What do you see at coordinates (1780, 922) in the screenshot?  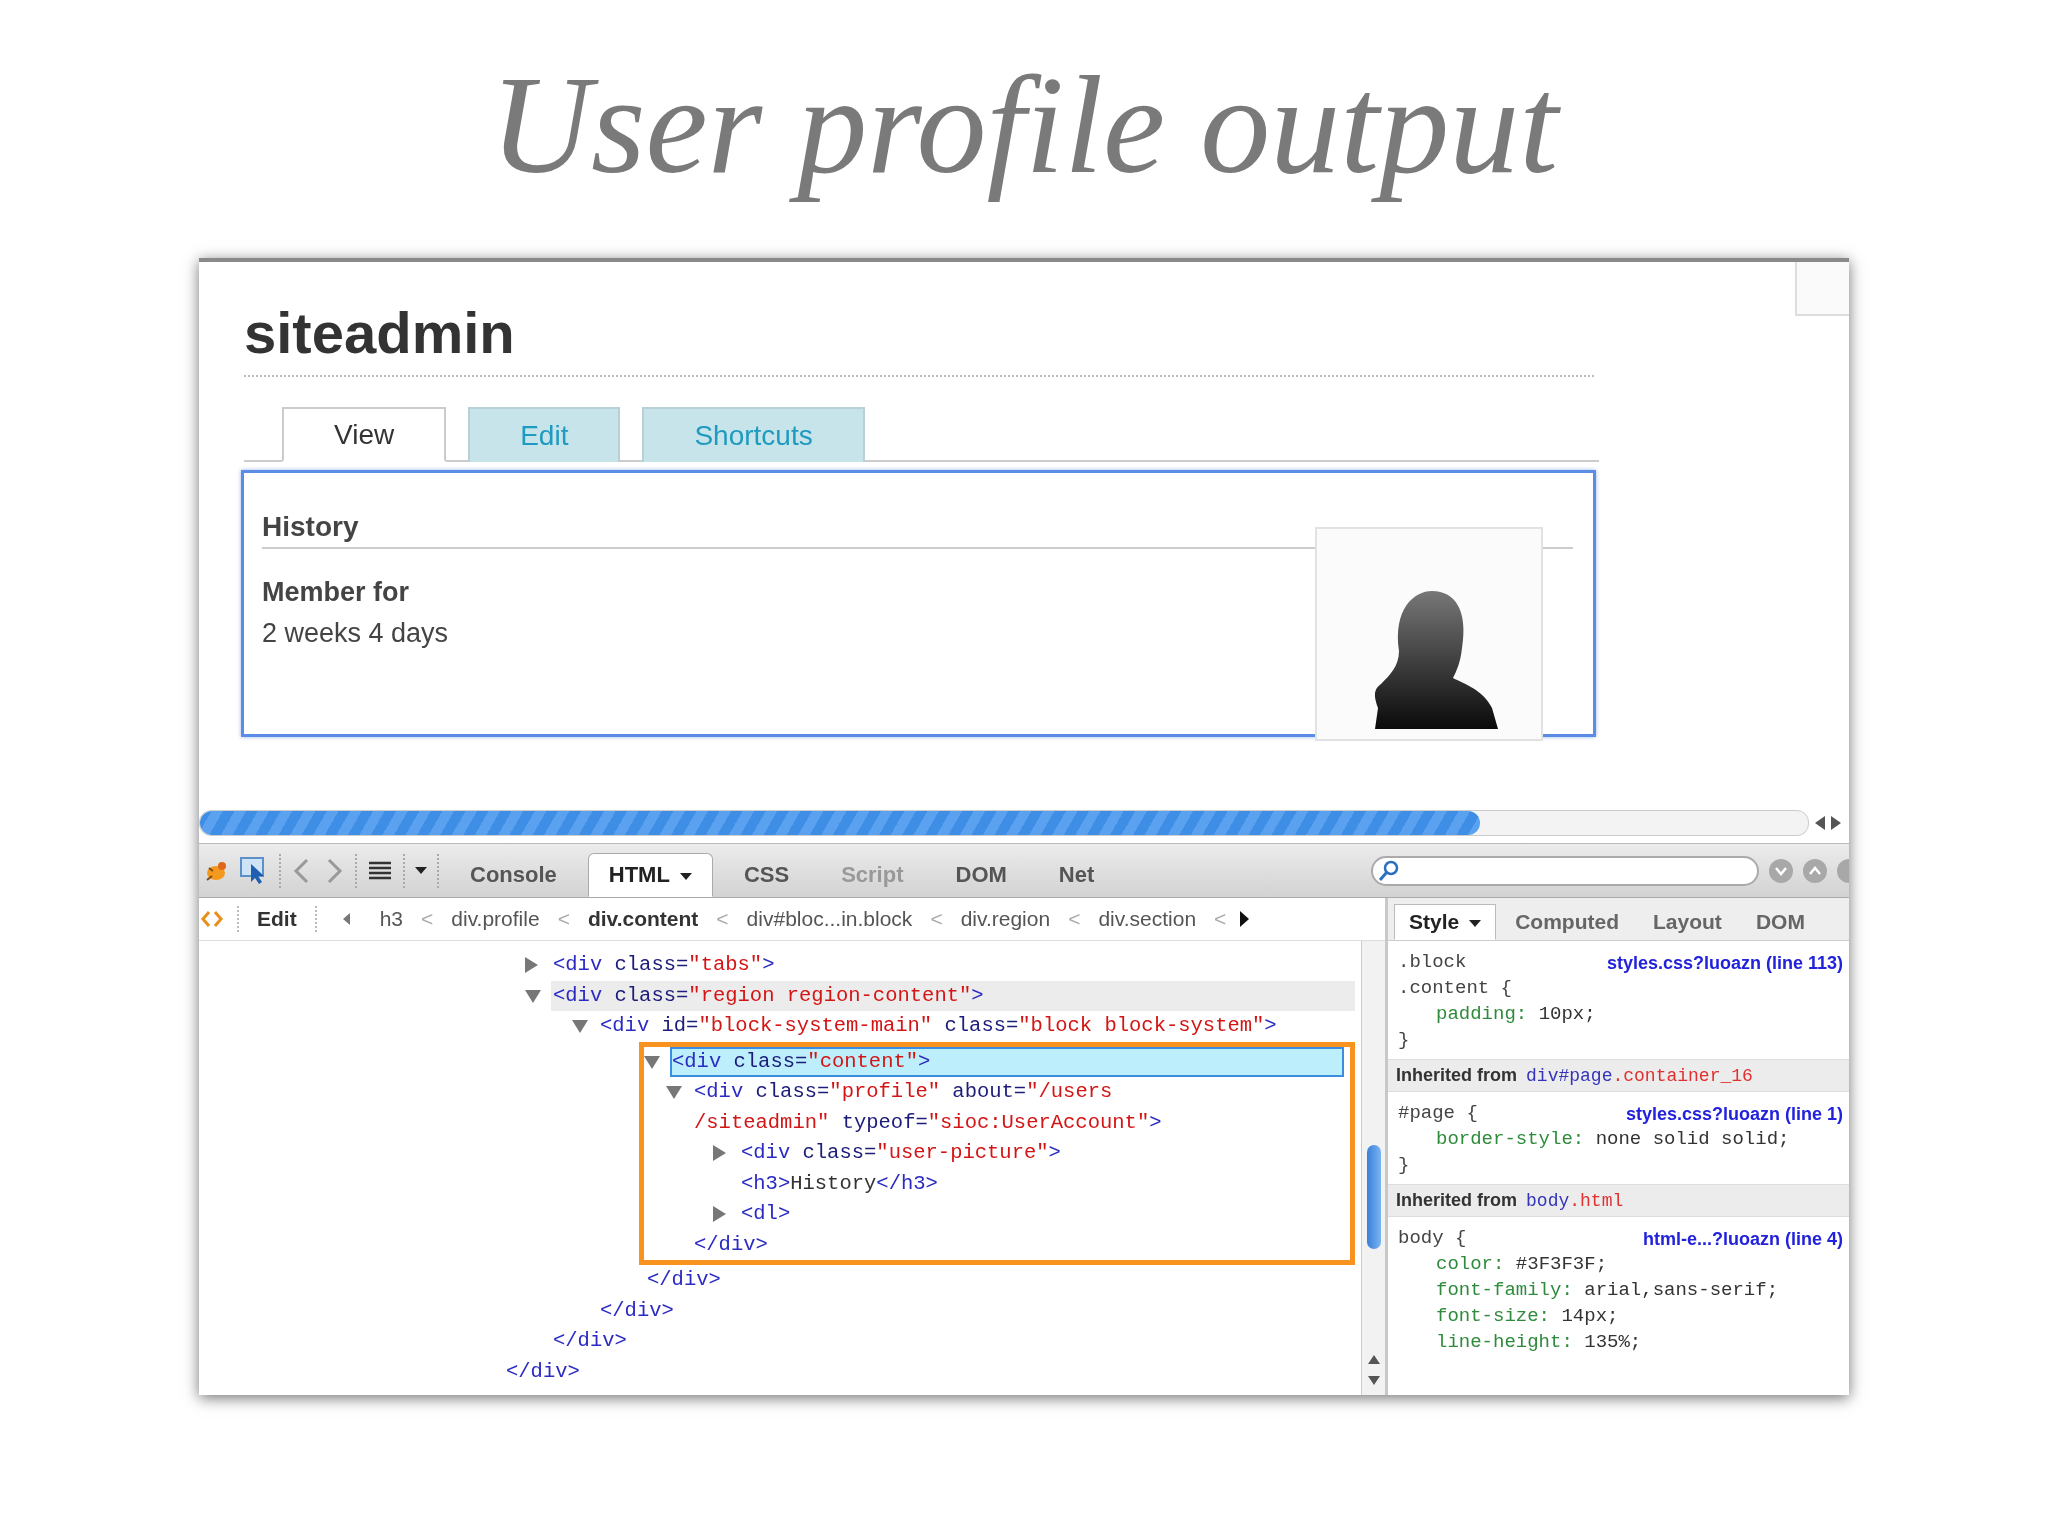 I see `side-tab: DOM` at bounding box center [1780, 922].